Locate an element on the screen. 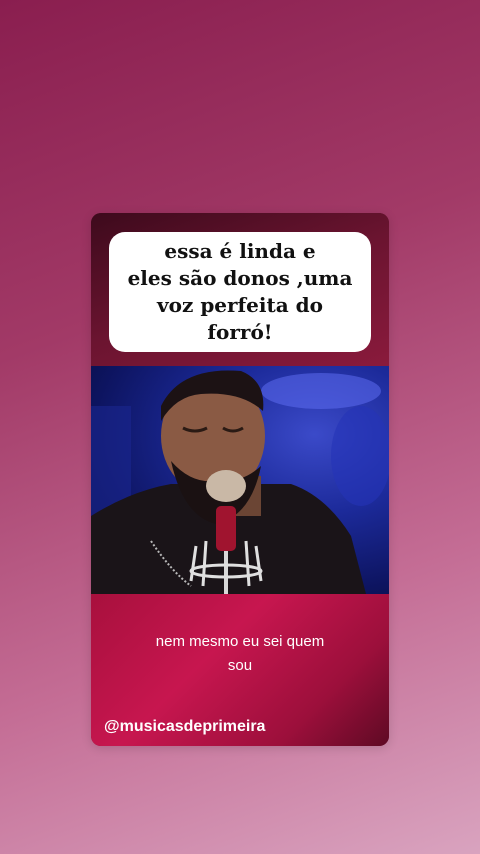  microphone-head is located at coordinates (226, 486).